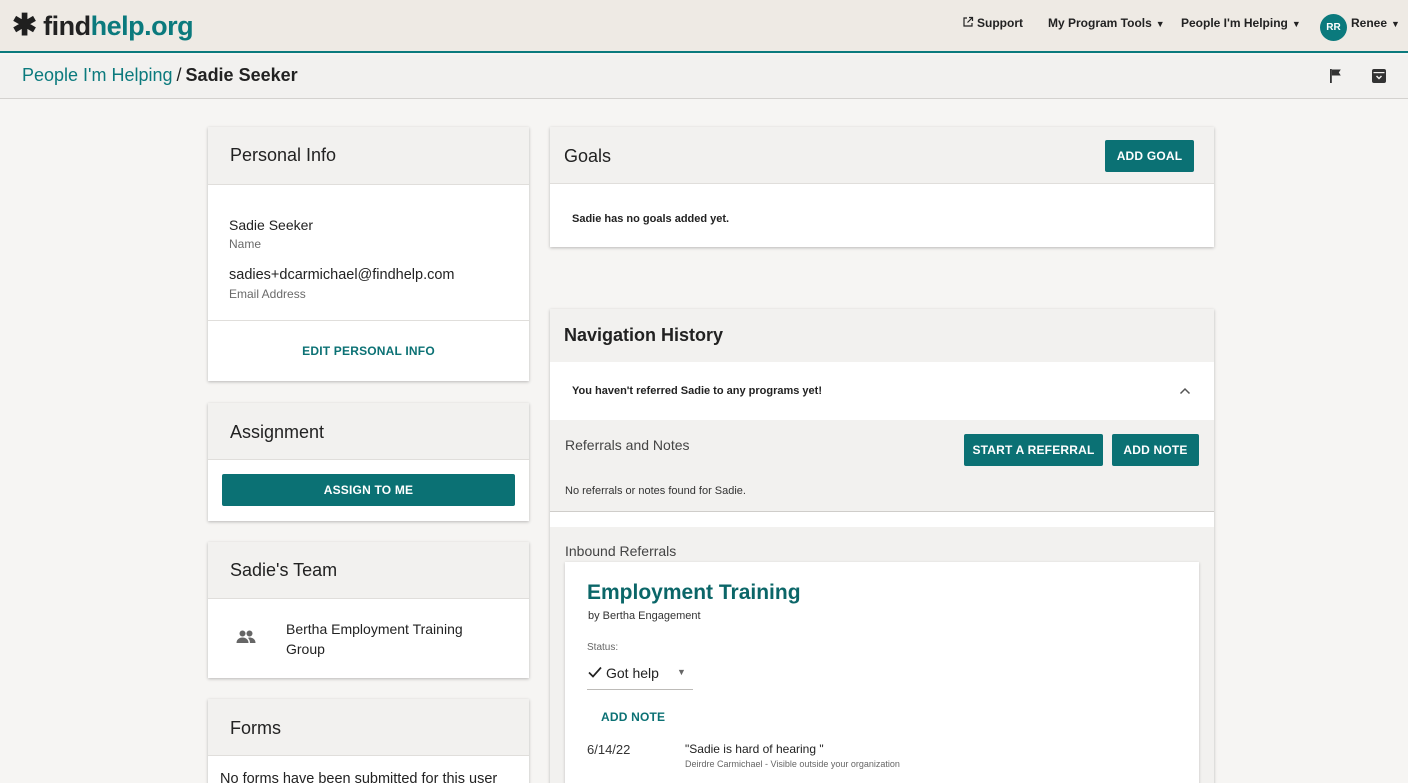 The height and width of the screenshot is (783, 1408). Describe the element at coordinates (25, 25) in the screenshot. I see `asterisk-logo-icon: ✱` at that location.